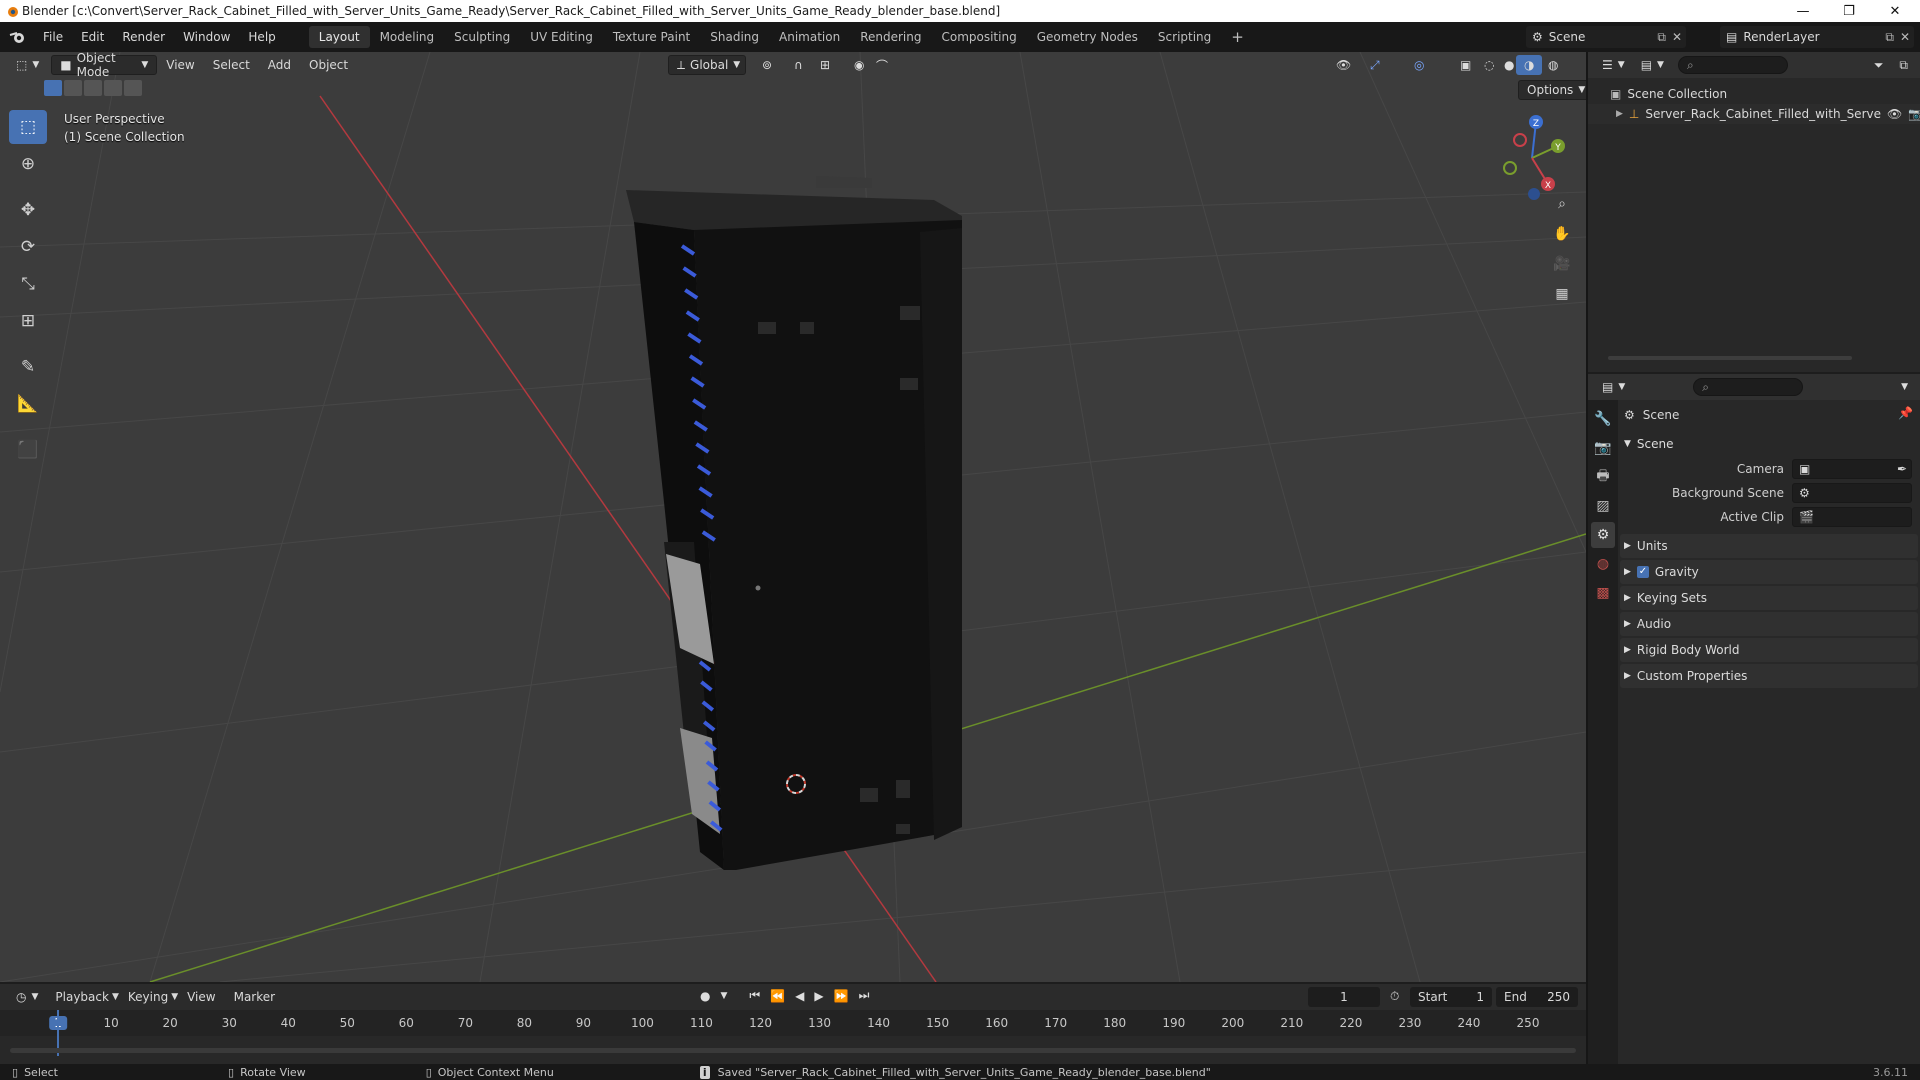  What do you see at coordinates (279, 65) in the screenshot?
I see `viewport-menu-add: Add` at bounding box center [279, 65].